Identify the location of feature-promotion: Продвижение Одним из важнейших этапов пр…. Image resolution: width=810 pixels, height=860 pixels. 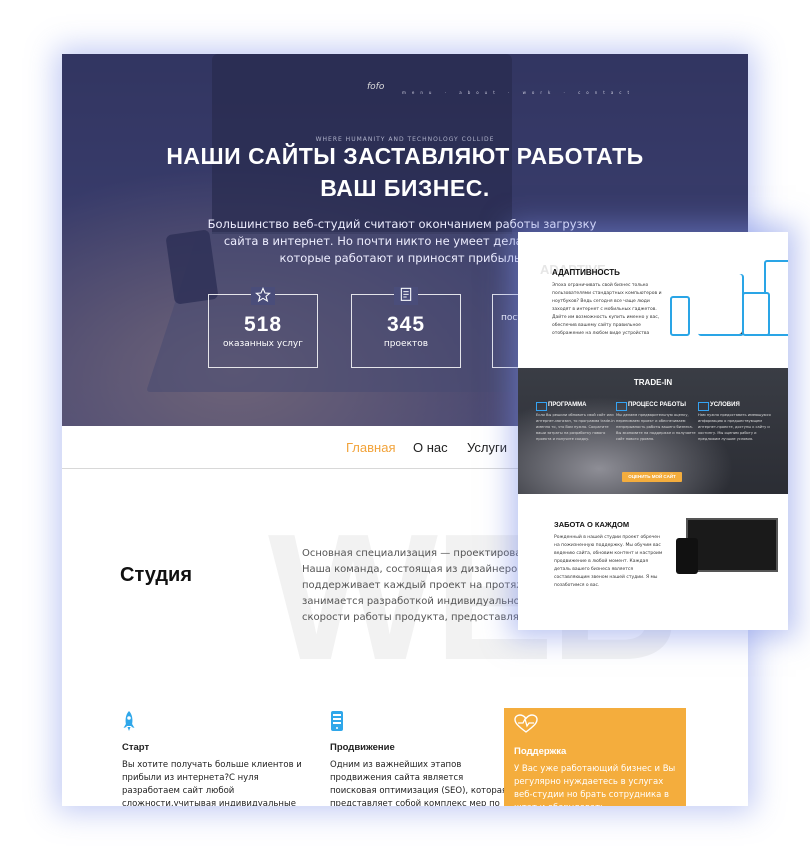
(420, 758).